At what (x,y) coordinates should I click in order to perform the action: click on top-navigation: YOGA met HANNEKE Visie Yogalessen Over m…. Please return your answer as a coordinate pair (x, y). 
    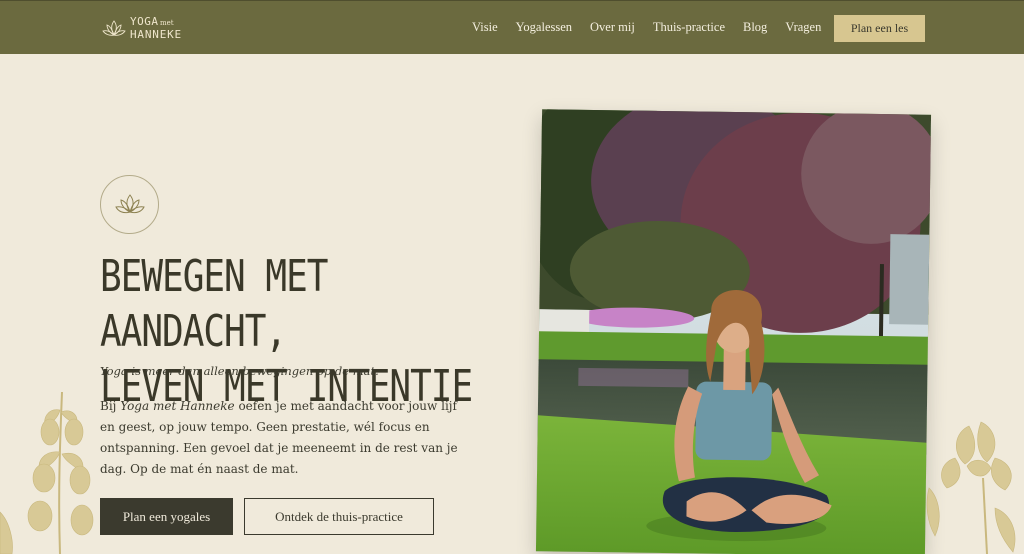
    Looking at the image, I should click on (512, 27).